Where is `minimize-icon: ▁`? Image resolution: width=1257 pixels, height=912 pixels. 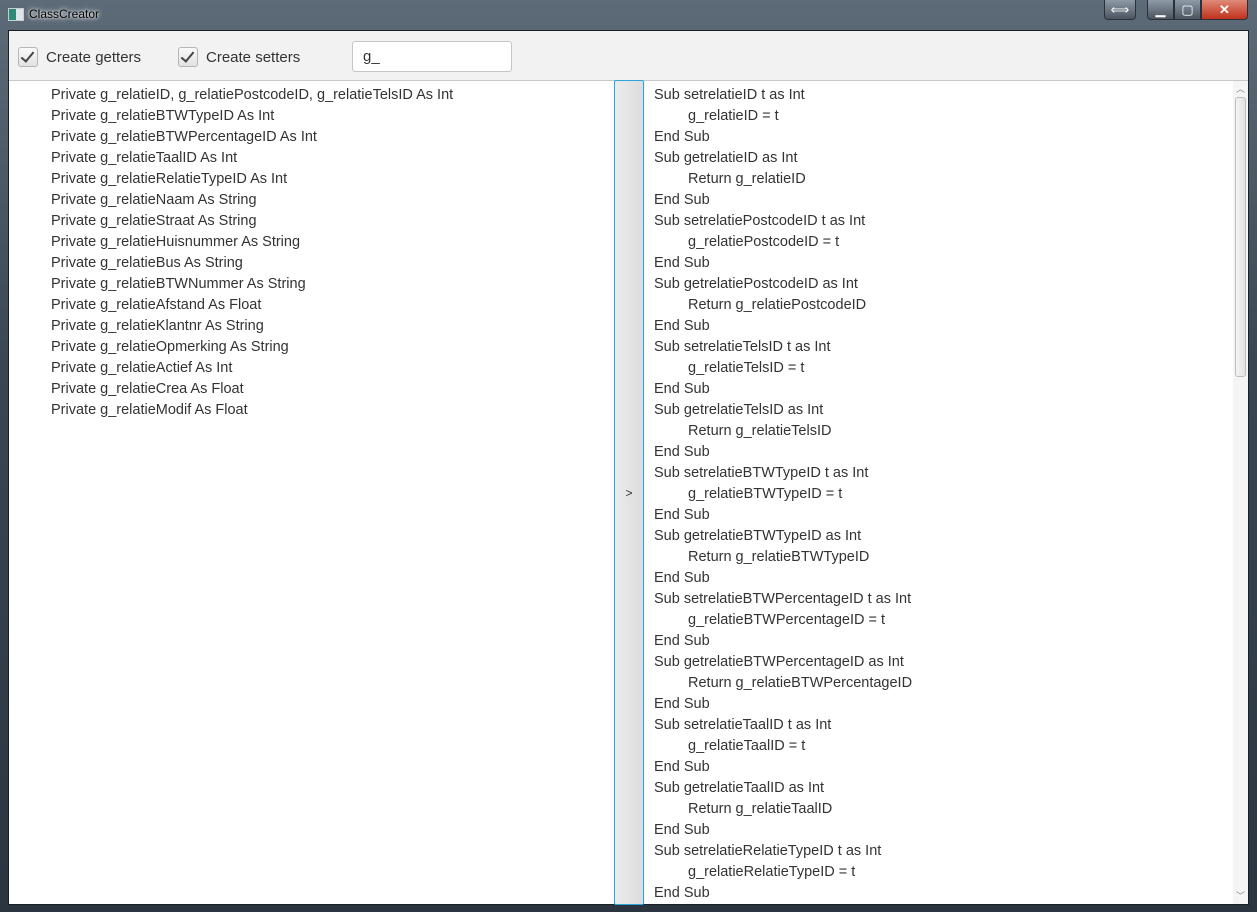
minimize-icon: ▁ is located at coordinates (1160, 9).